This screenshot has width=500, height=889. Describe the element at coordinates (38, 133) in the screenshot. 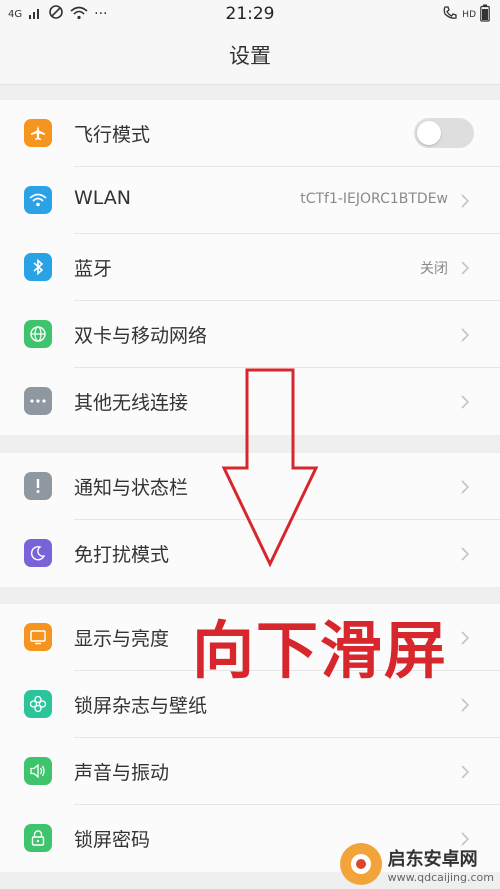

I see `airplane-icon` at that location.